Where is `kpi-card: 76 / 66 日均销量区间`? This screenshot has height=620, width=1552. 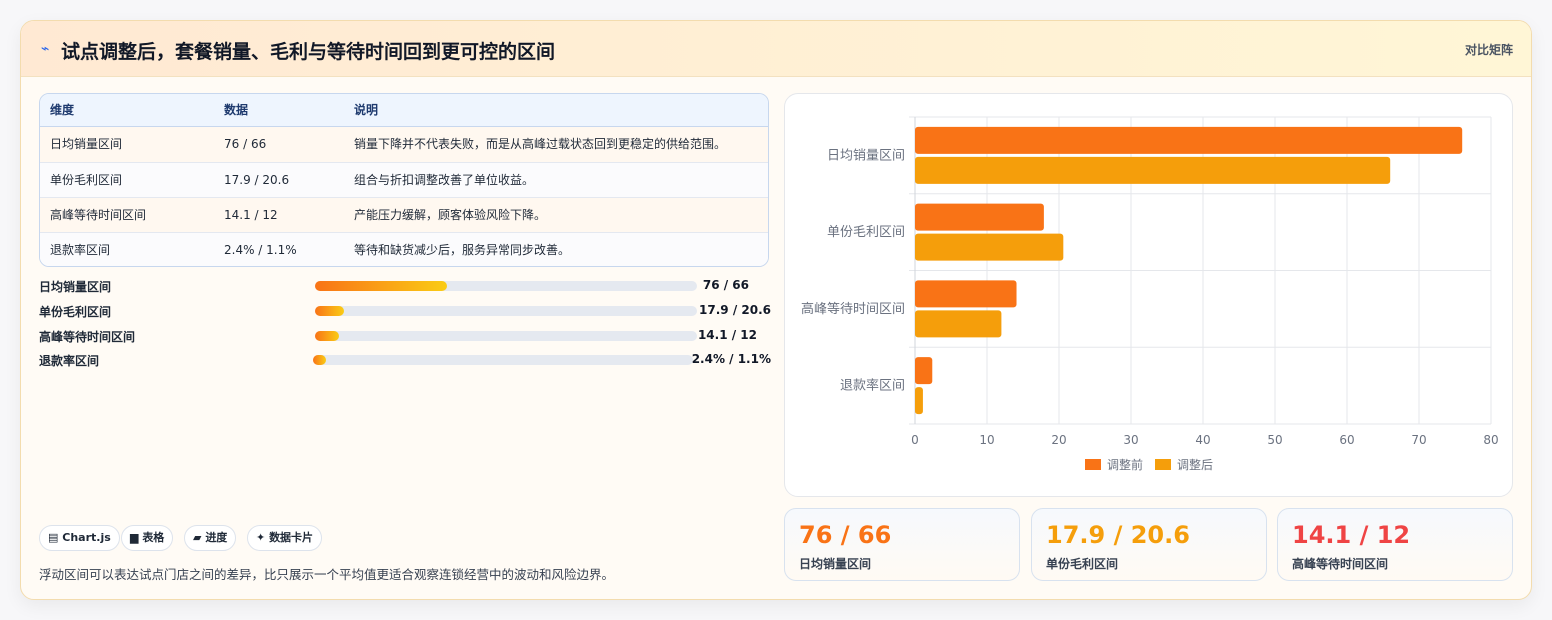 kpi-card: 76 / 66 日均销量区间 is located at coordinates (902, 544).